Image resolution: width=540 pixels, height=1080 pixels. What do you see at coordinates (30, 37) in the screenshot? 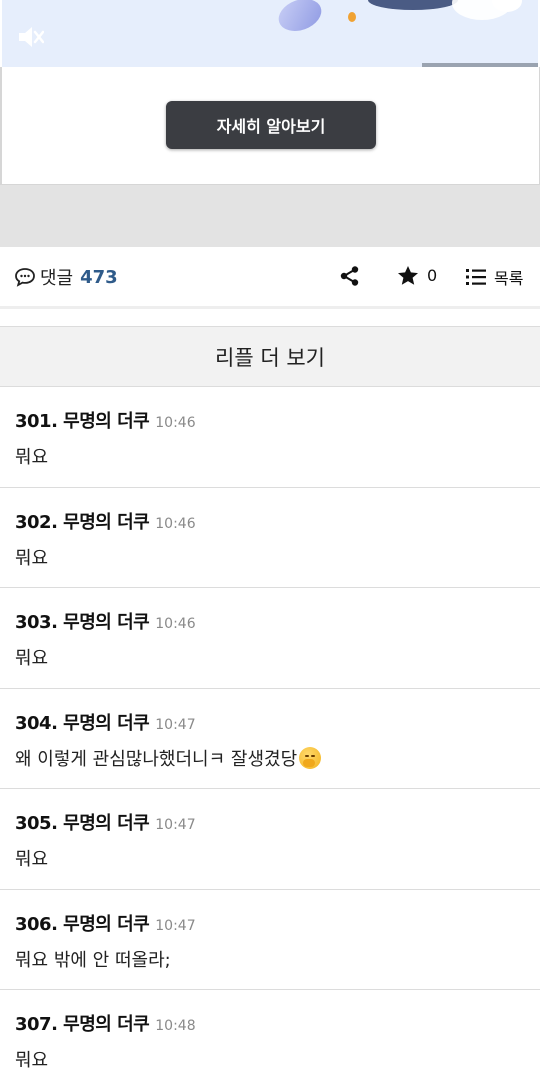
I see `mute-icon` at bounding box center [30, 37].